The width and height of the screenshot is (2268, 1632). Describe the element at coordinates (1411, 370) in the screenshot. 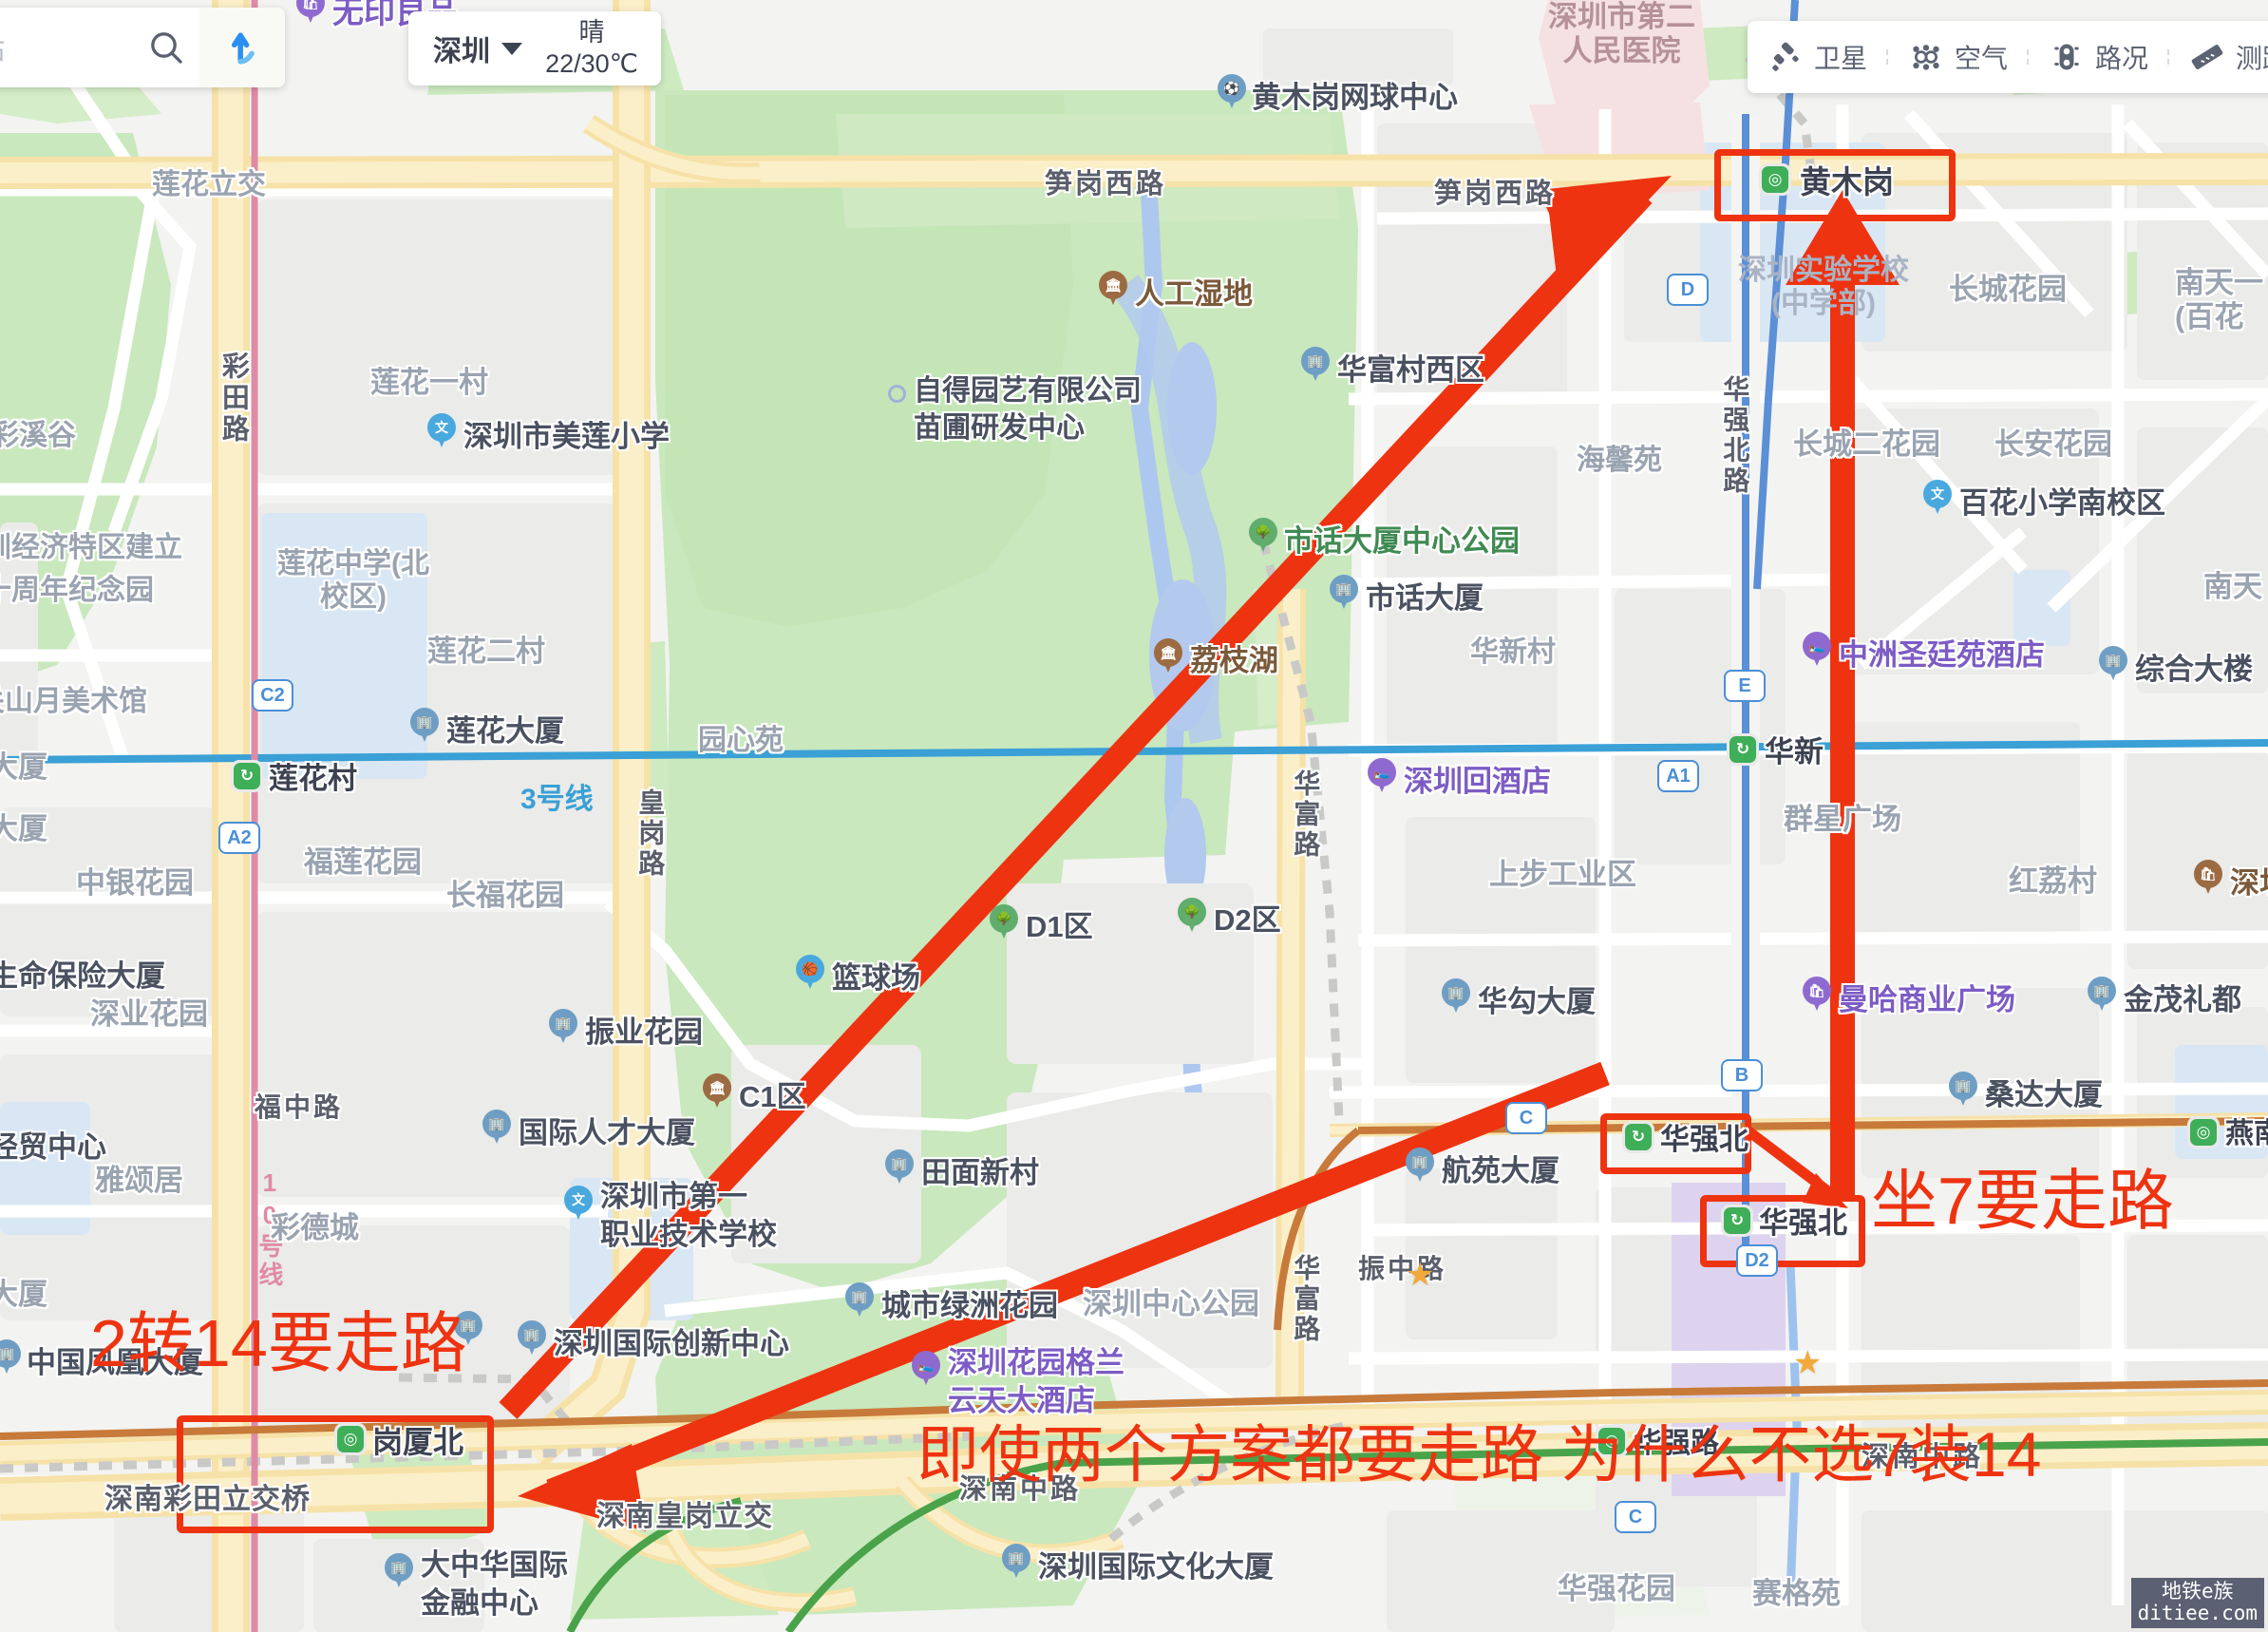

I see `poi-label-huafucun-west: 华富村西区` at that location.